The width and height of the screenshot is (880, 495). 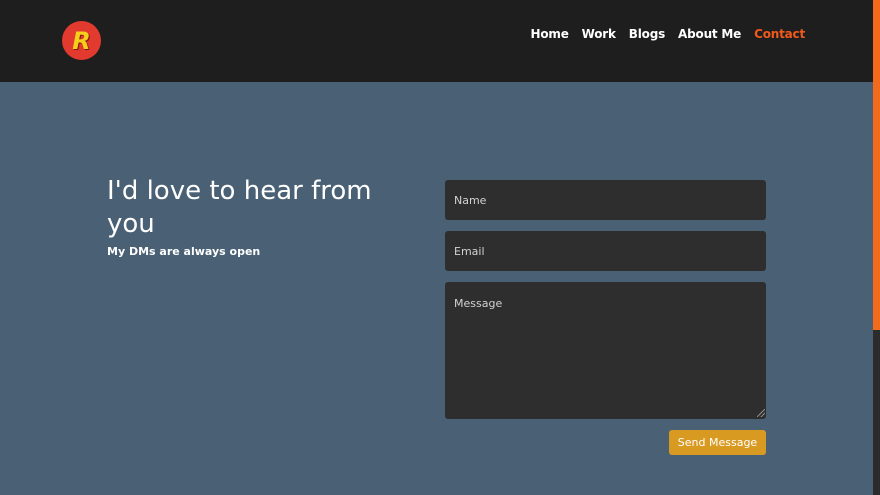 I want to click on nav-contact: Contact, so click(x=779, y=34).